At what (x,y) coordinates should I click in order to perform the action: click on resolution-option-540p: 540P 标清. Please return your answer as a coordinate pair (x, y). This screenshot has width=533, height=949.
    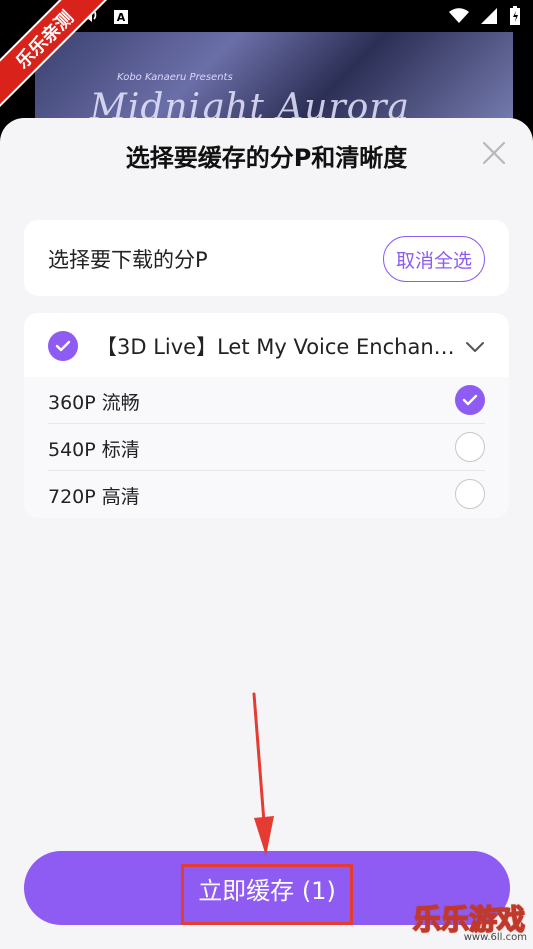
    Looking at the image, I should click on (266, 447).